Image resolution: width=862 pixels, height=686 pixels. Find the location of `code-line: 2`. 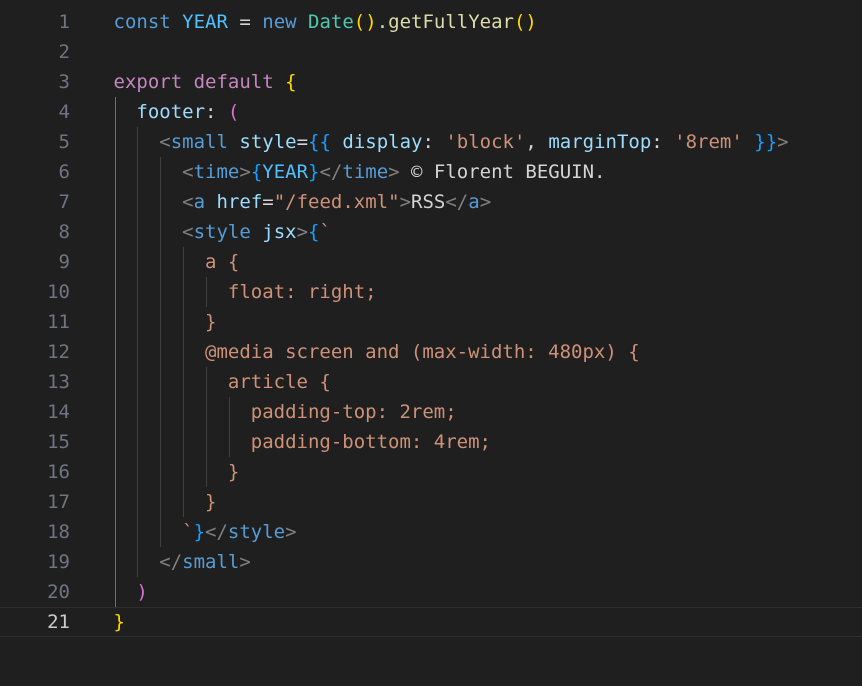

code-line: 2 is located at coordinates (431, 52).